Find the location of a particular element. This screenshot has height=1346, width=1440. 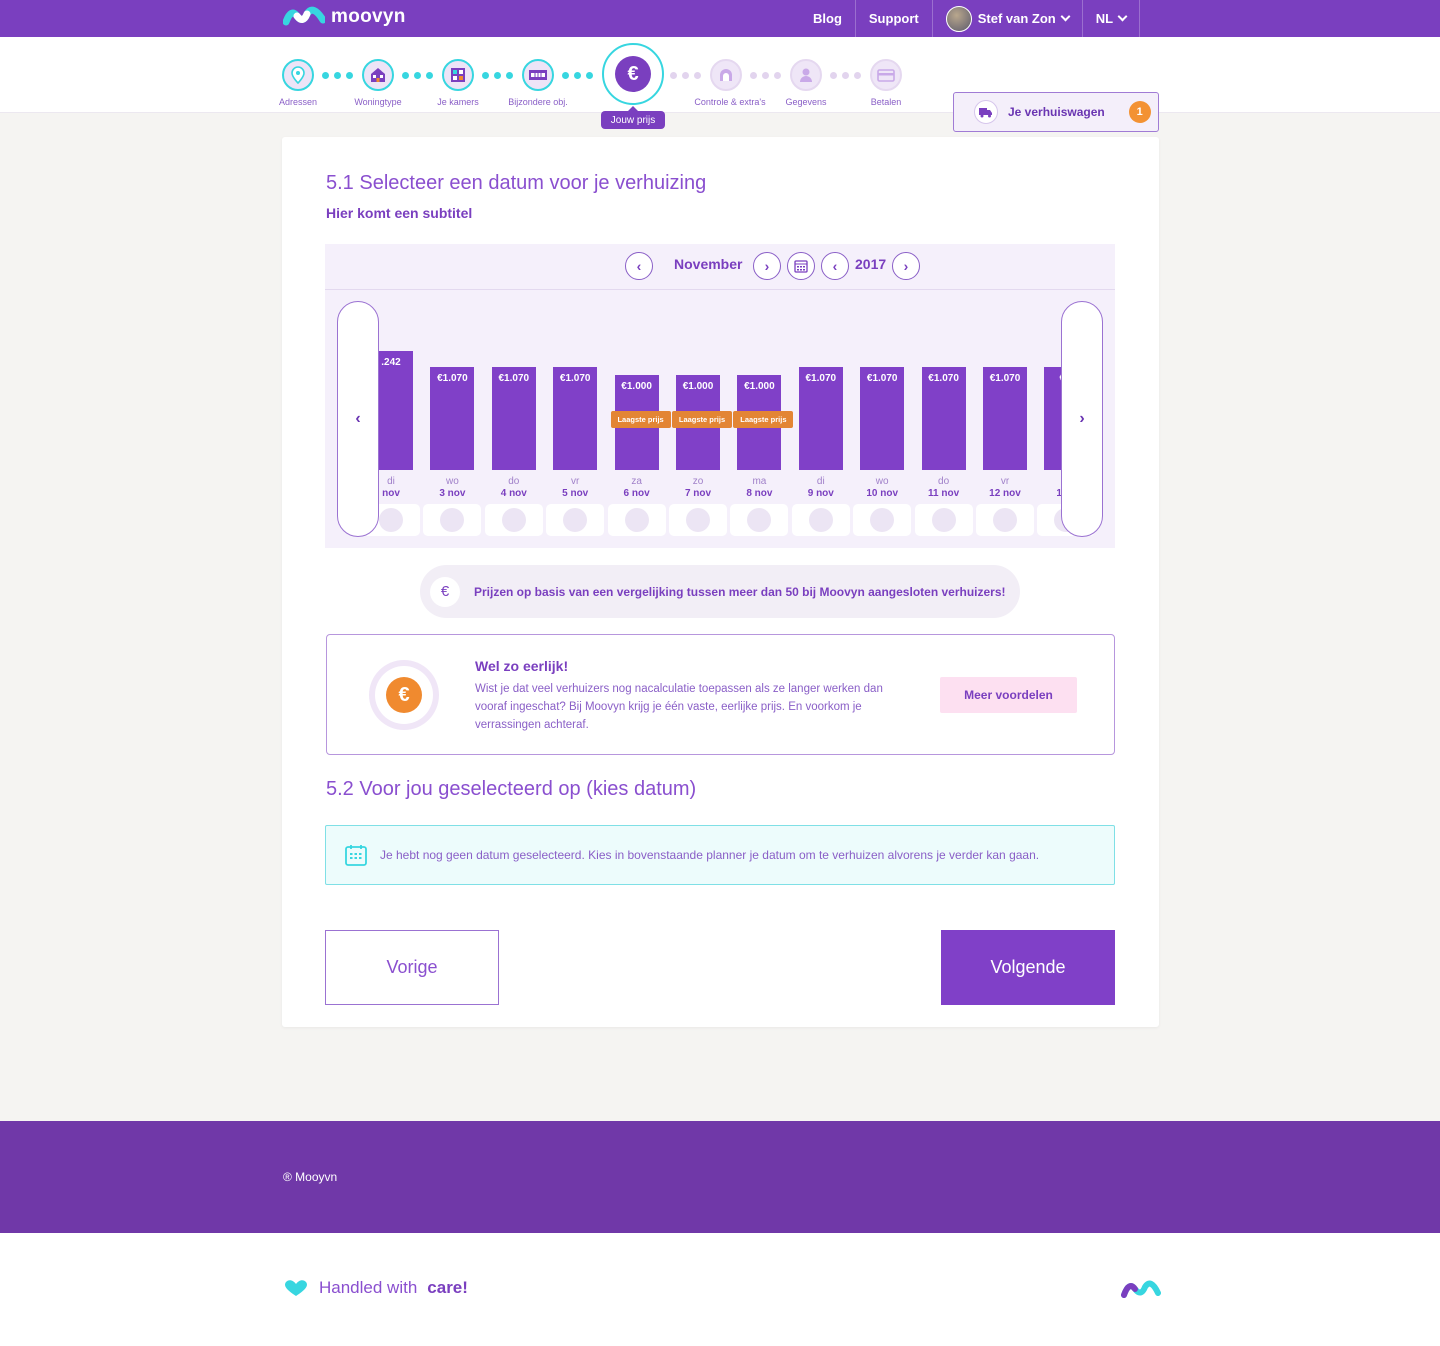

meer-voordelen-button: Meer voordelen is located at coordinates (1008, 695).